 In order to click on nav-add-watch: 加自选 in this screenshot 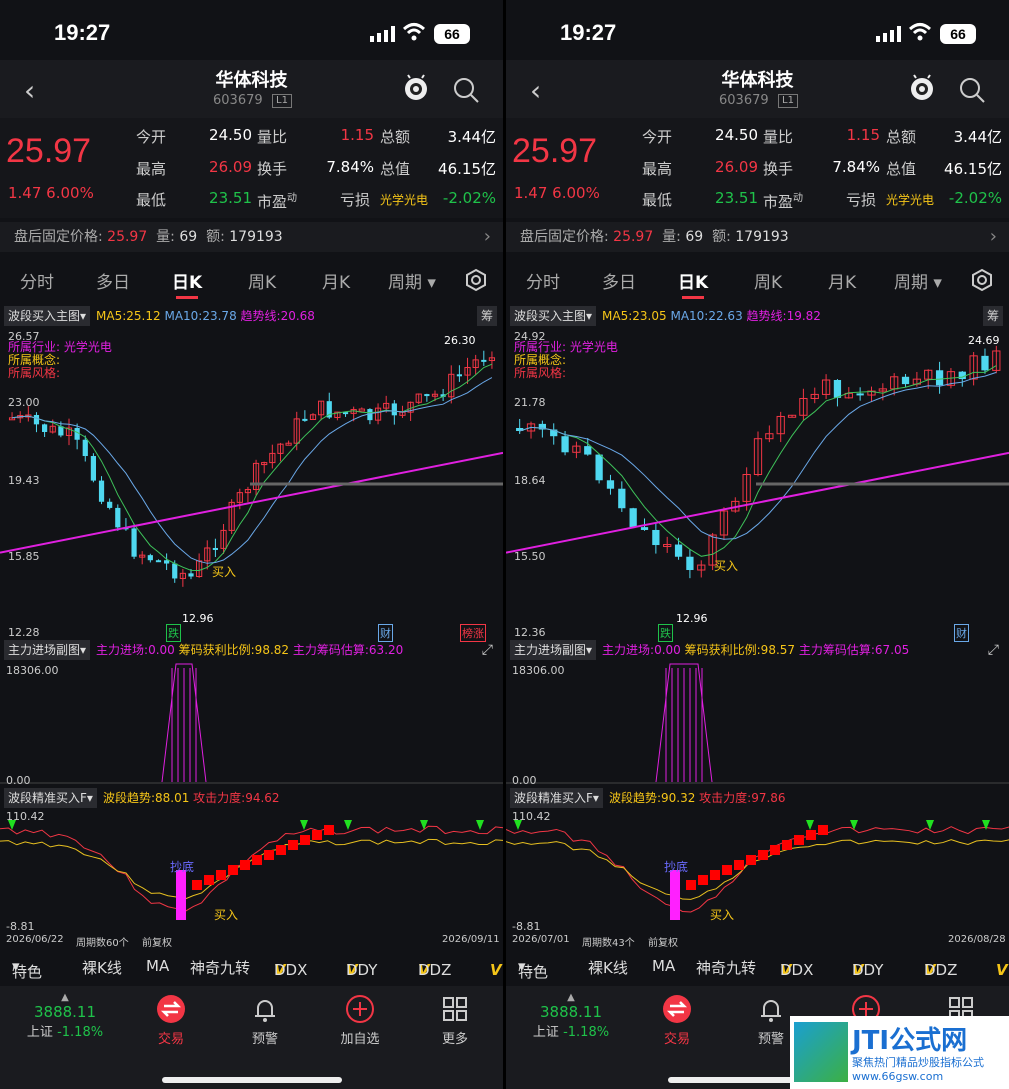, I will do `click(360, 1020)`.